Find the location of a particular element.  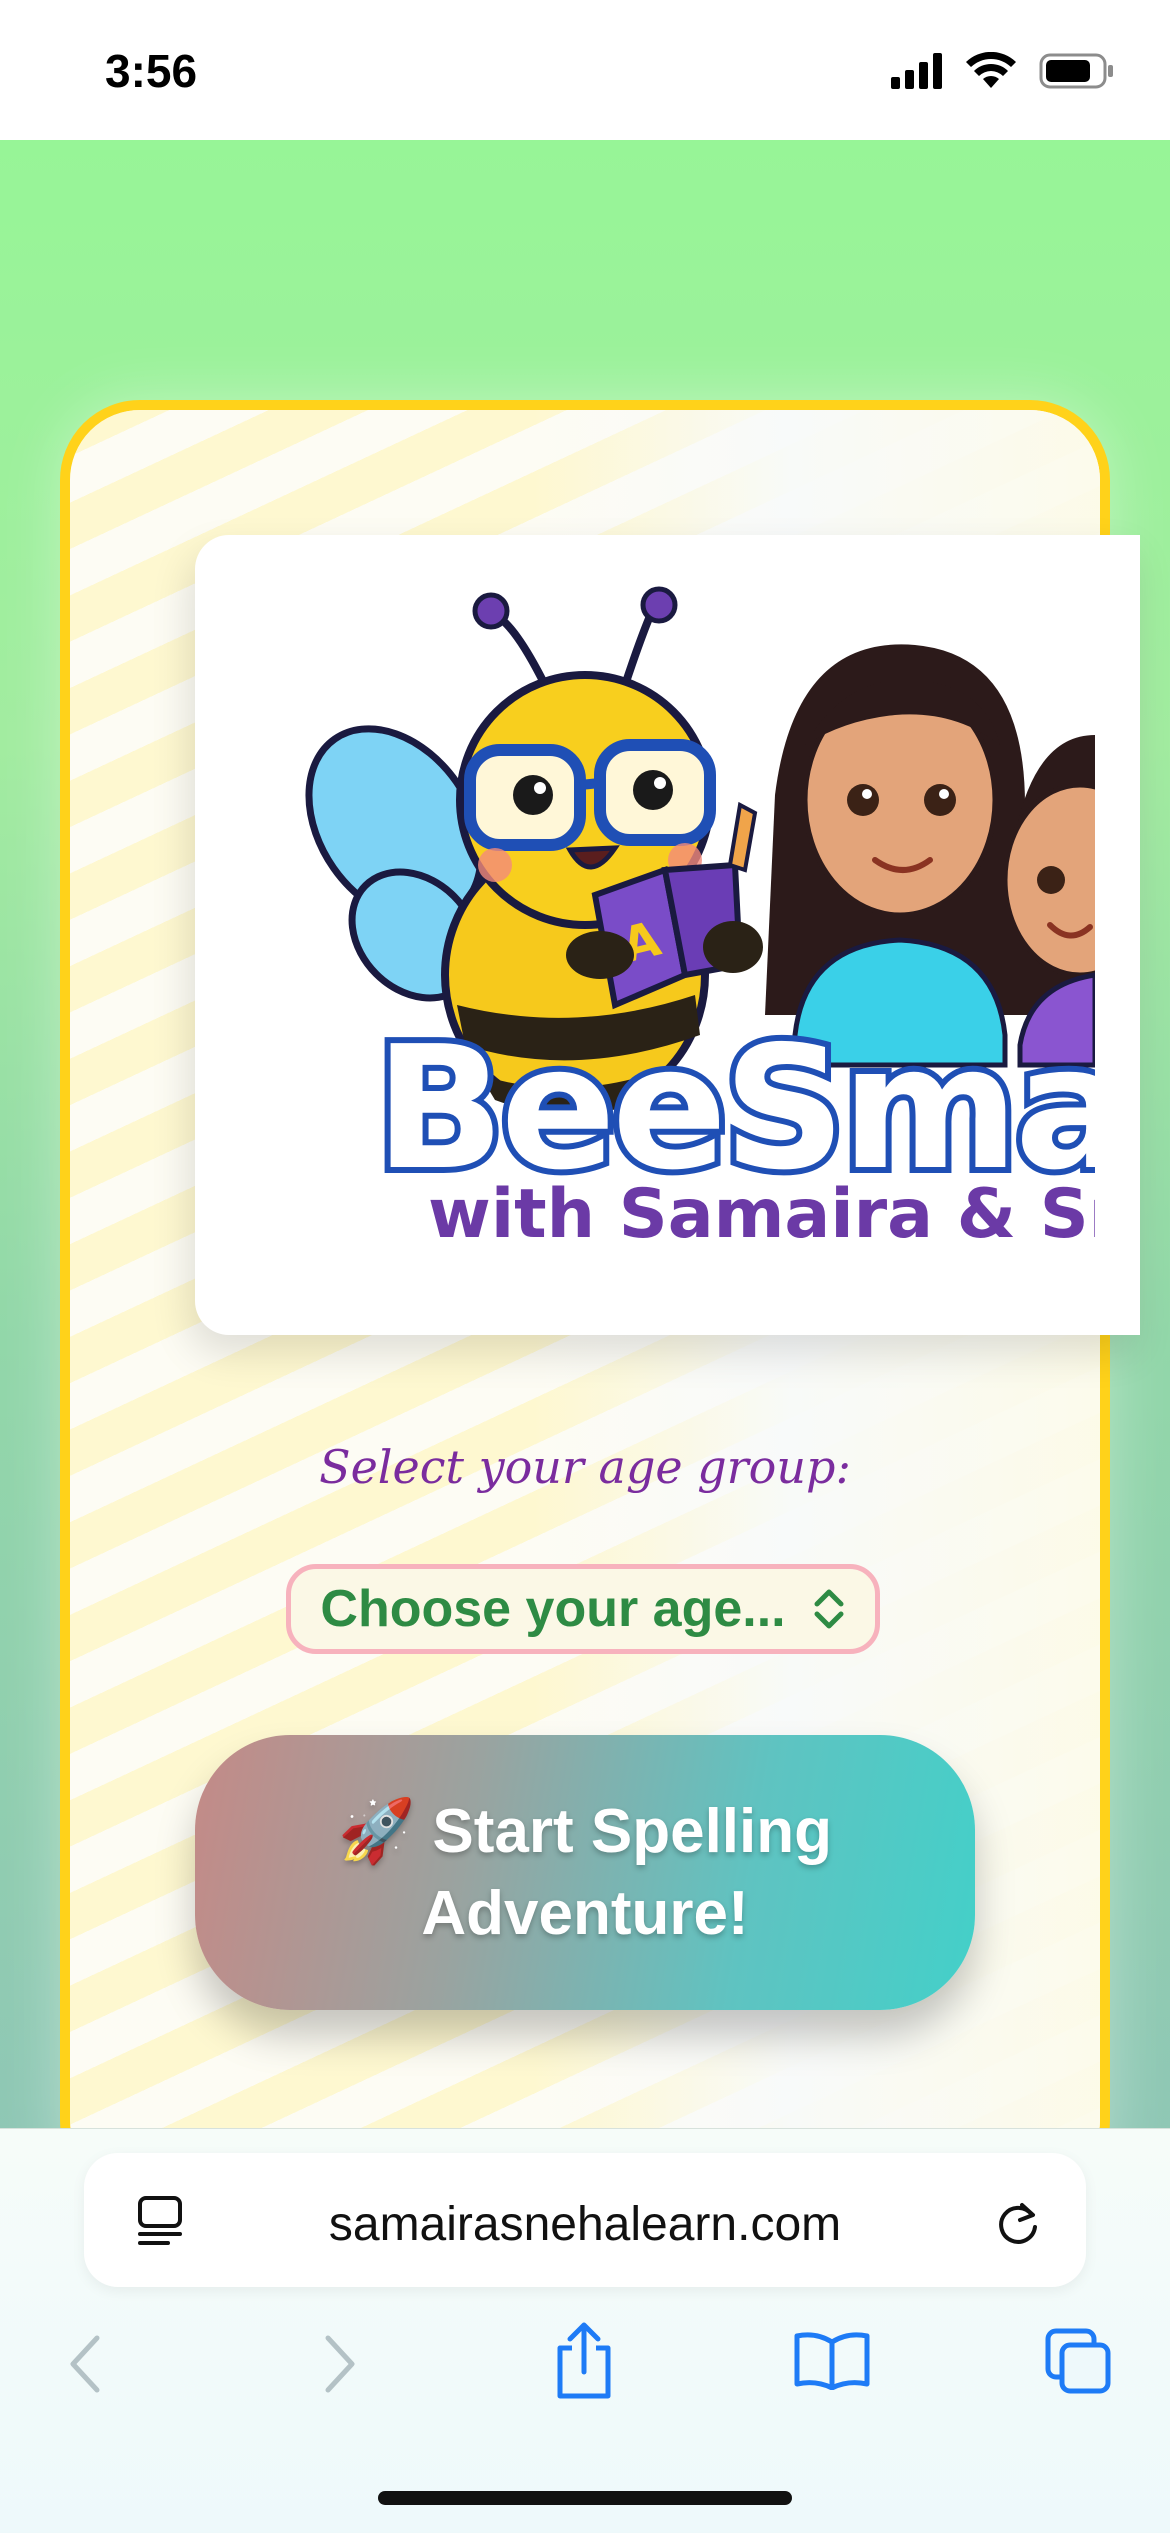

start-button-line1: 🚀 Start Spelling is located at coordinates (585, 1831).